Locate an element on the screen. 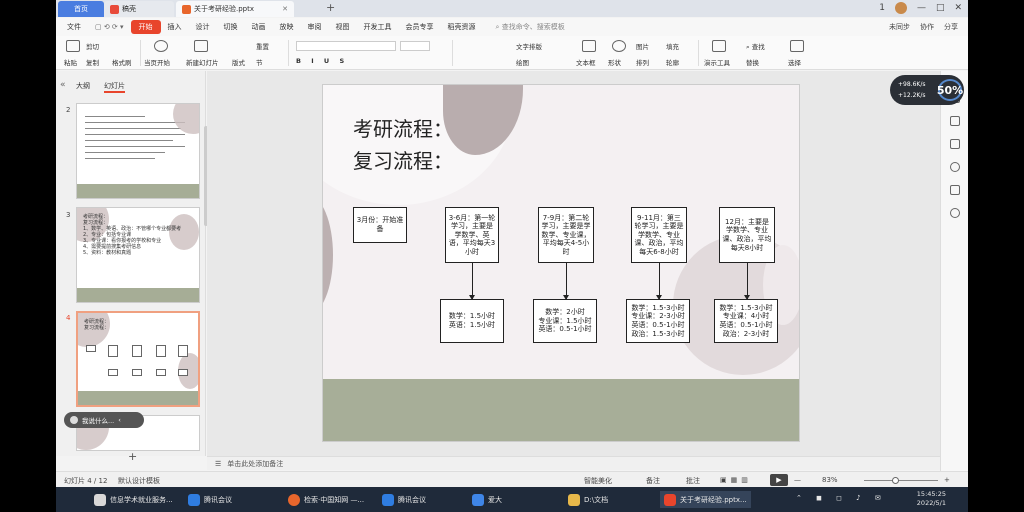 Image resolution: width=1024 pixels, height=512 pixels. play-from-current-button: 当页开始 is located at coordinates (157, 62).